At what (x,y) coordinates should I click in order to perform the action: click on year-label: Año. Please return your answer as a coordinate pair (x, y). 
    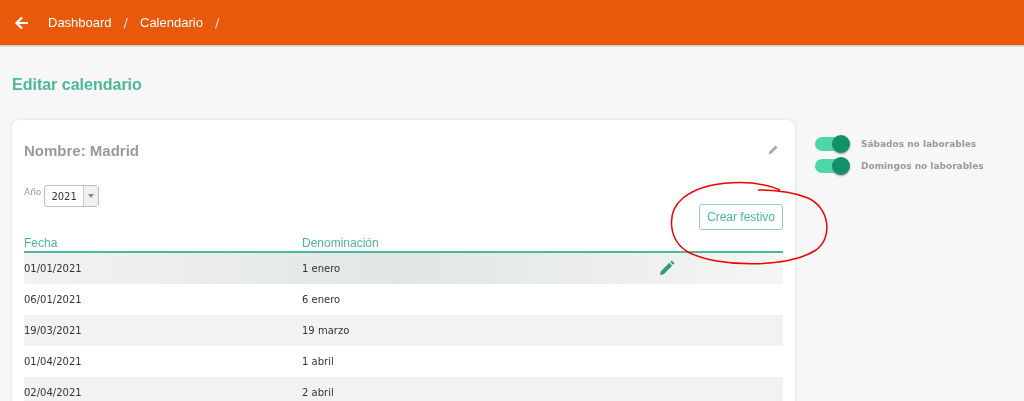
    Looking at the image, I should click on (33, 192).